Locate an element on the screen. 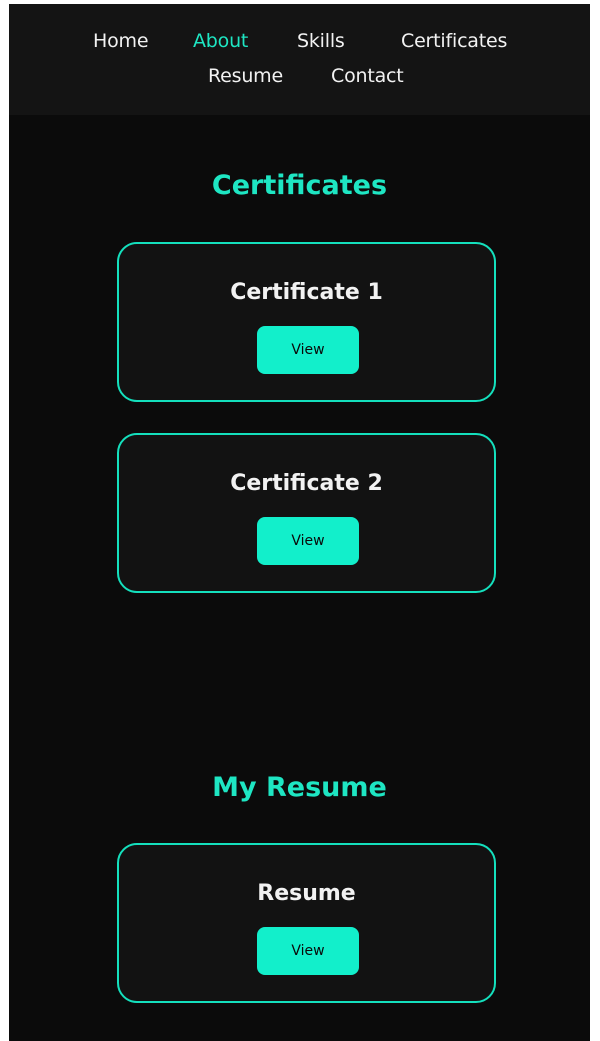 This screenshot has height=1041, width=600. nav-link-about: About is located at coordinates (220, 41).